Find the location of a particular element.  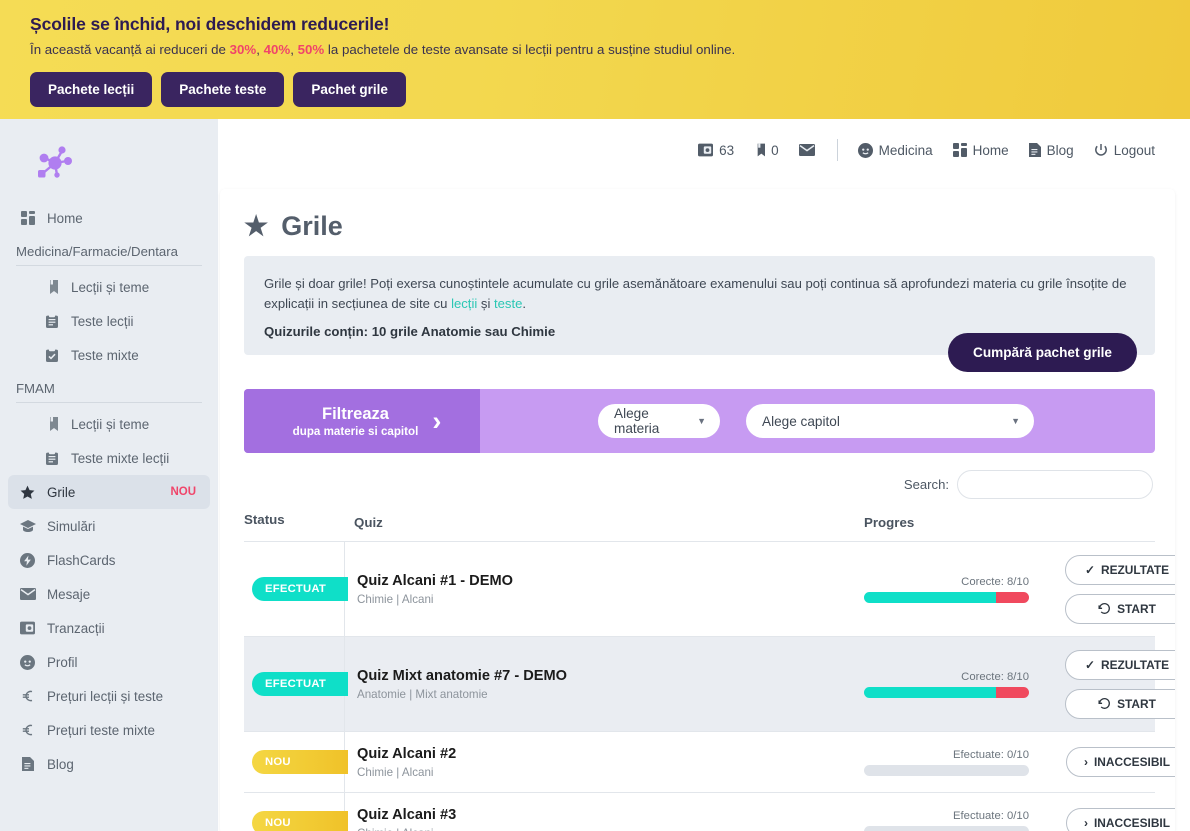

clipboard-check-icon is located at coordinates (51, 355).